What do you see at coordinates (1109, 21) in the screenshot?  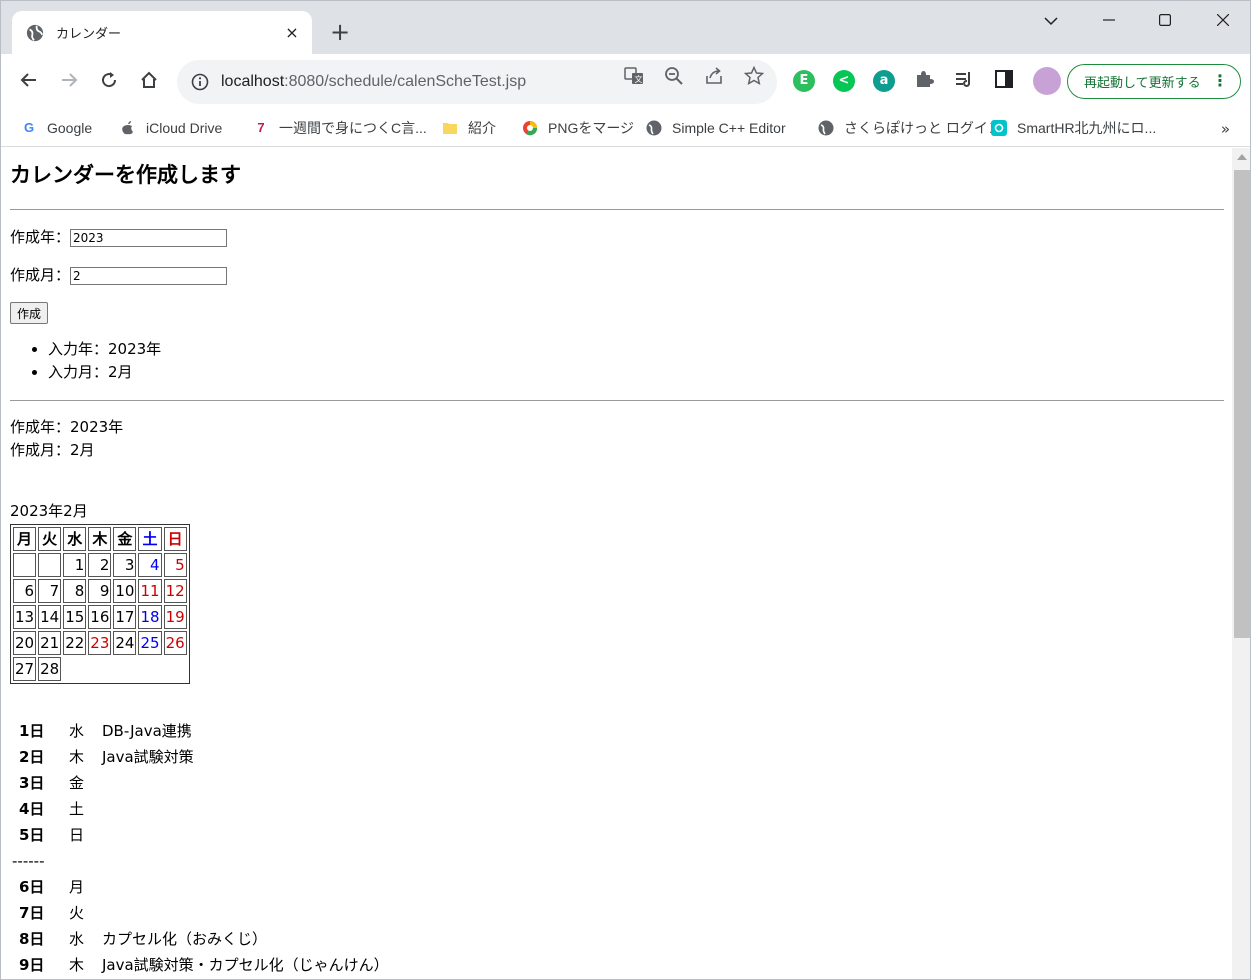 I see `minimize-icon` at bounding box center [1109, 21].